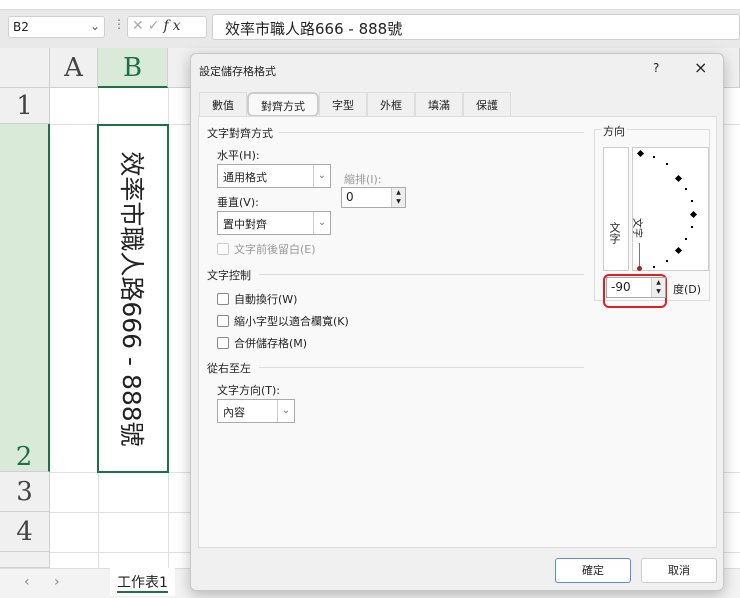 The width and height of the screenshot is (740, 598). What do you see at coordinates (487, 104) in the screenshot?
I see `tab-protection: 保護` at bounding box center [487, 104].